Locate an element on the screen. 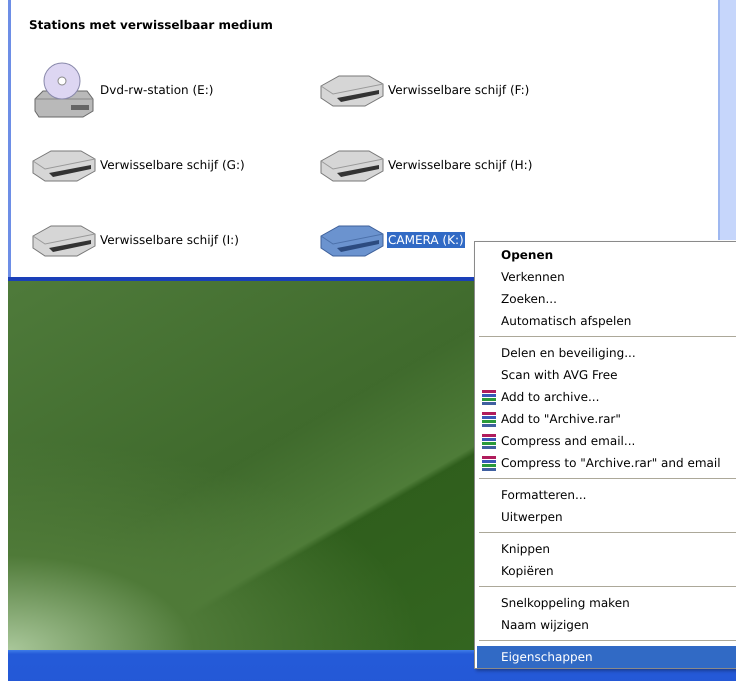 Image resolution: width=736 pixels, height=681 pixels. menu-item: Snelkoppeling maken is located at coordinates (606, 603).